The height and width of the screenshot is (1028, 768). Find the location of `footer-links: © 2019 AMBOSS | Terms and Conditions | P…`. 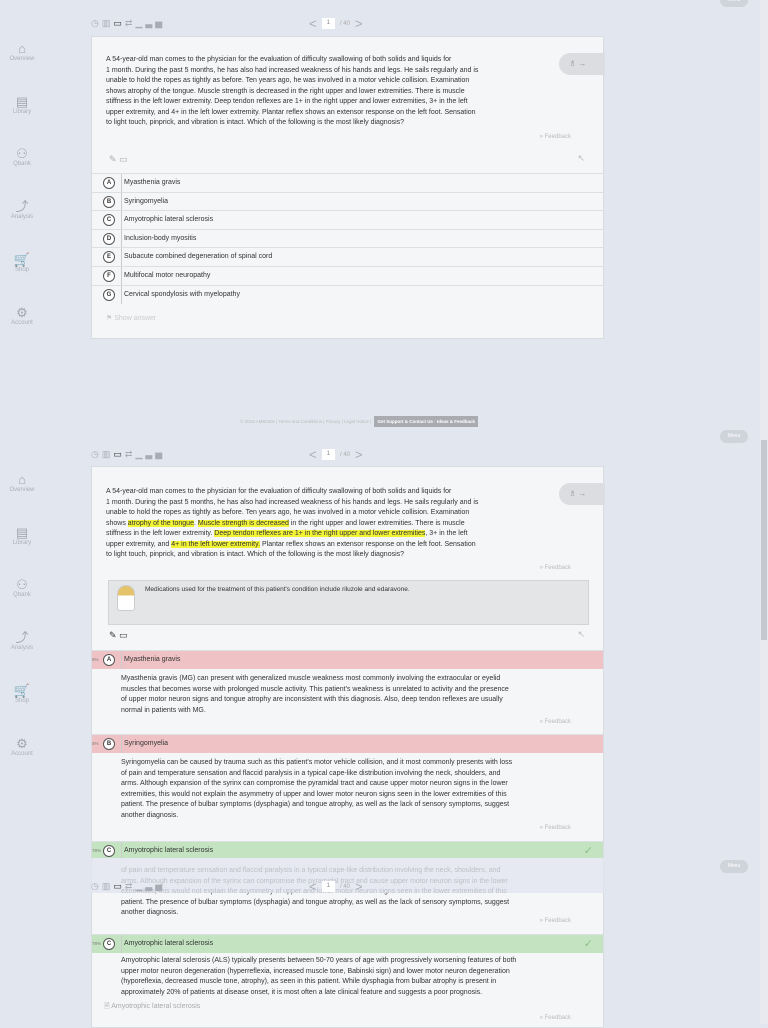

footer-links: © 2019 AMBOSS | Terms and Conditions | P… is located at coordinates (305, 421).